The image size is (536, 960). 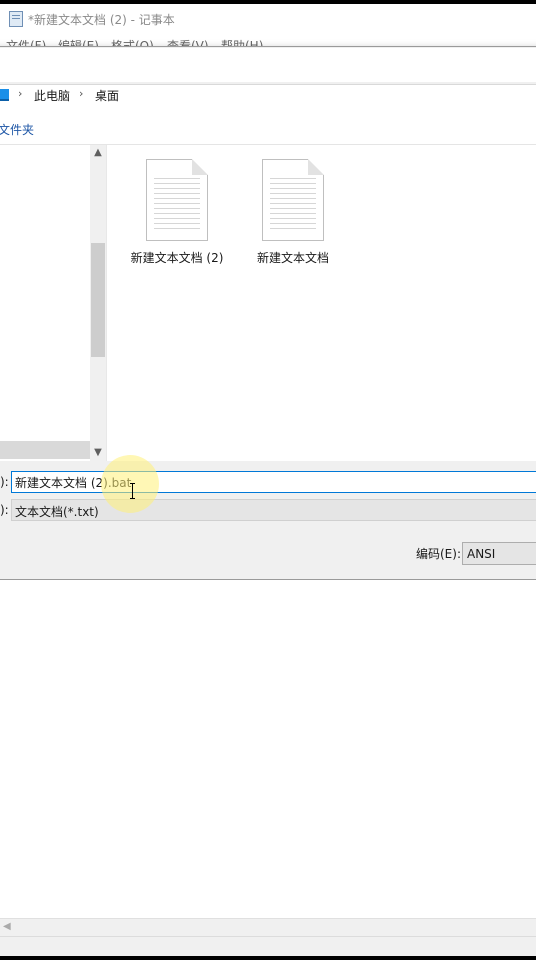 What do you see at coordinates (268, 19) in the screenshot?
I see `notepad-titlebar: *新建文本文档 (2) - 记事本` at bounding box center [268, 19].